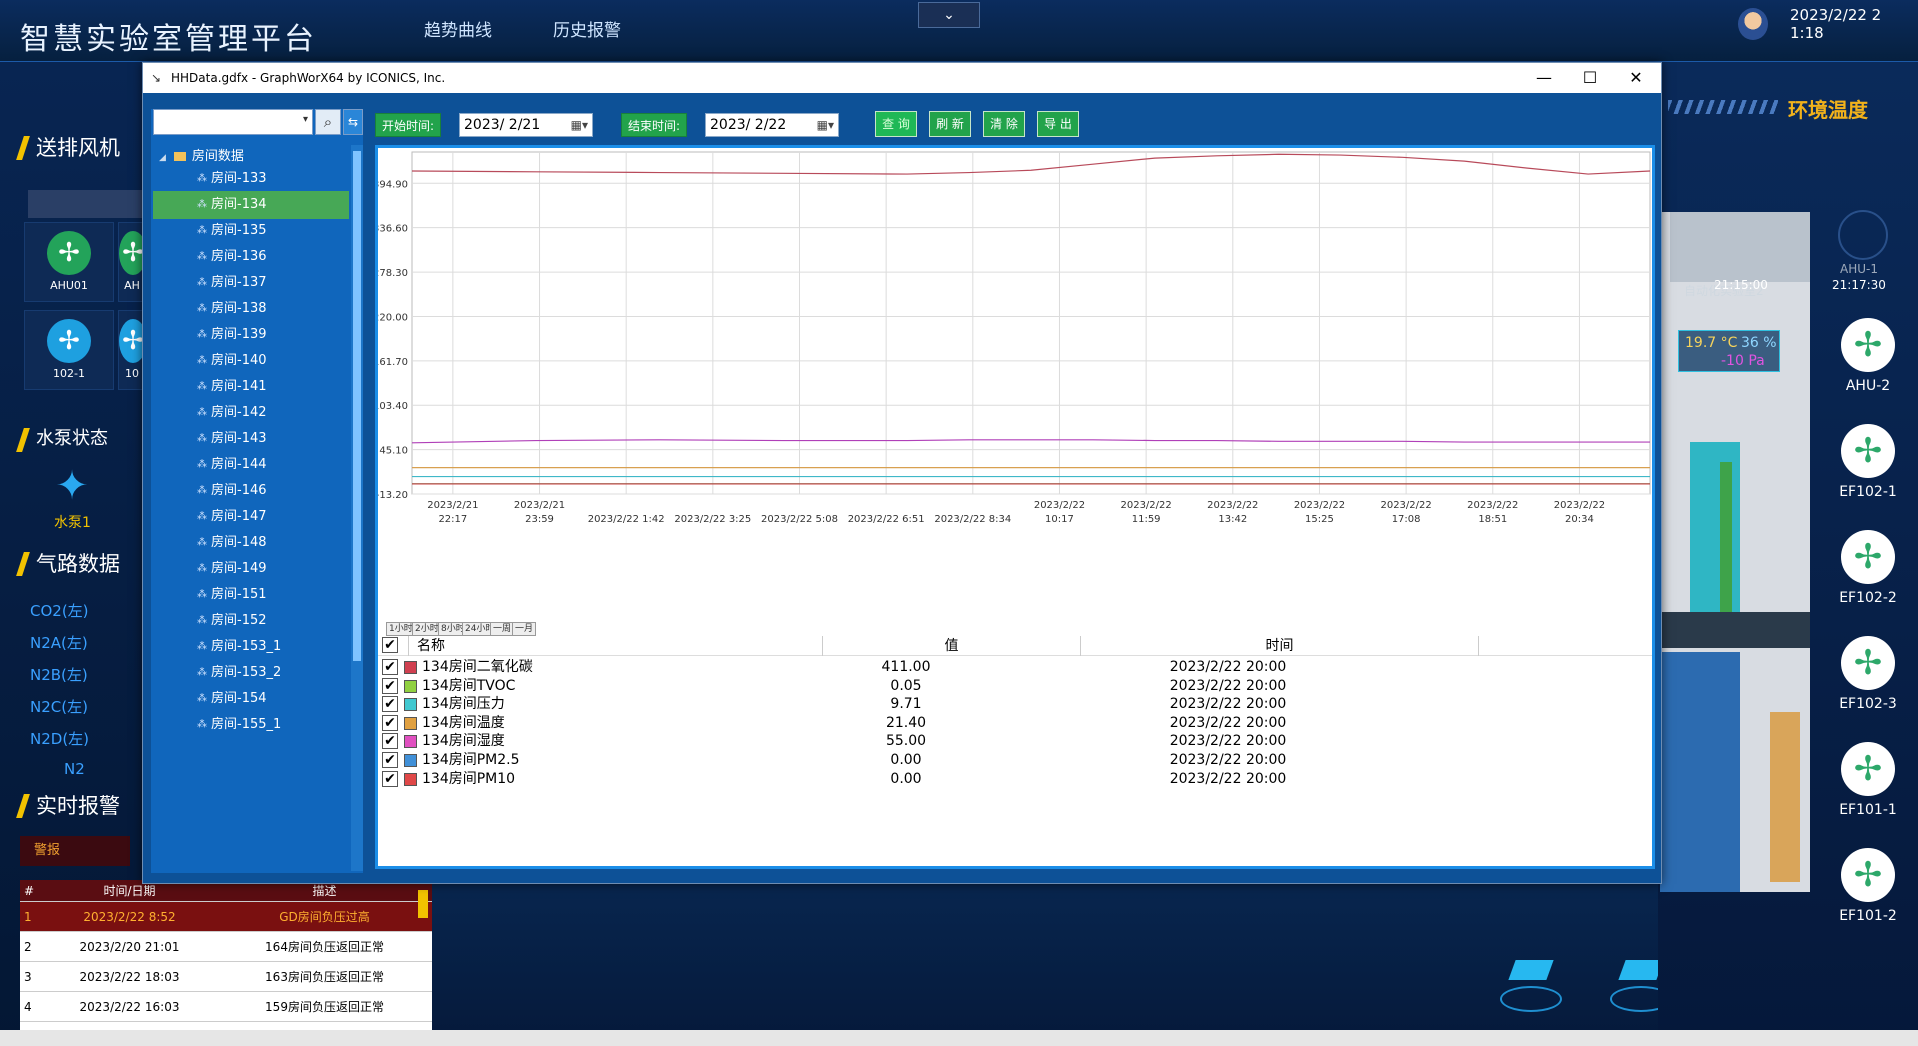  What do you see at coordinates (502, 629) in the screenshot?
I see `zoom-button: 一周` at bounding box center [502, 629].